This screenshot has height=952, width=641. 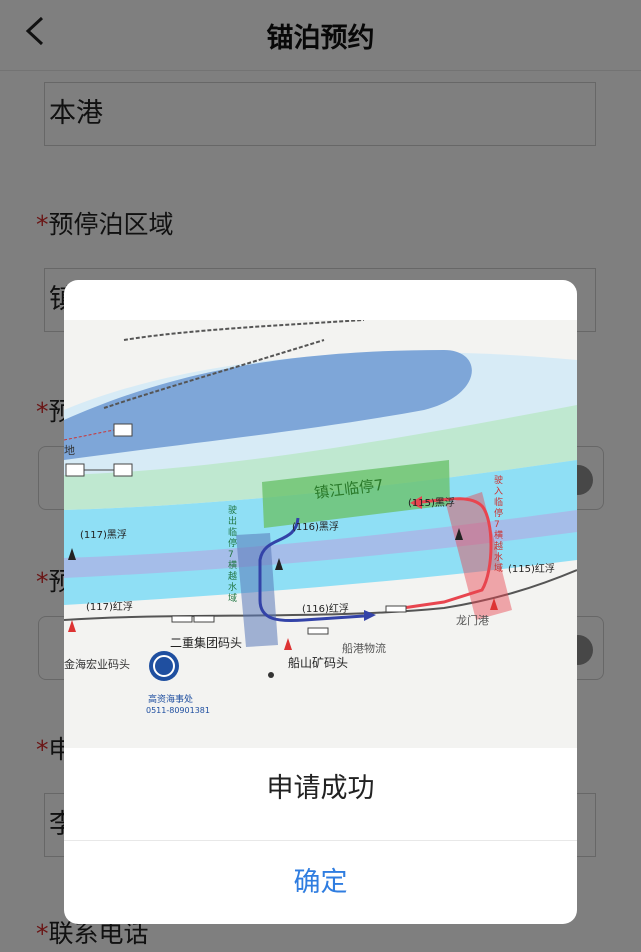 I want to click on dialog-message: 申请成功, so click(x=320, y=788).